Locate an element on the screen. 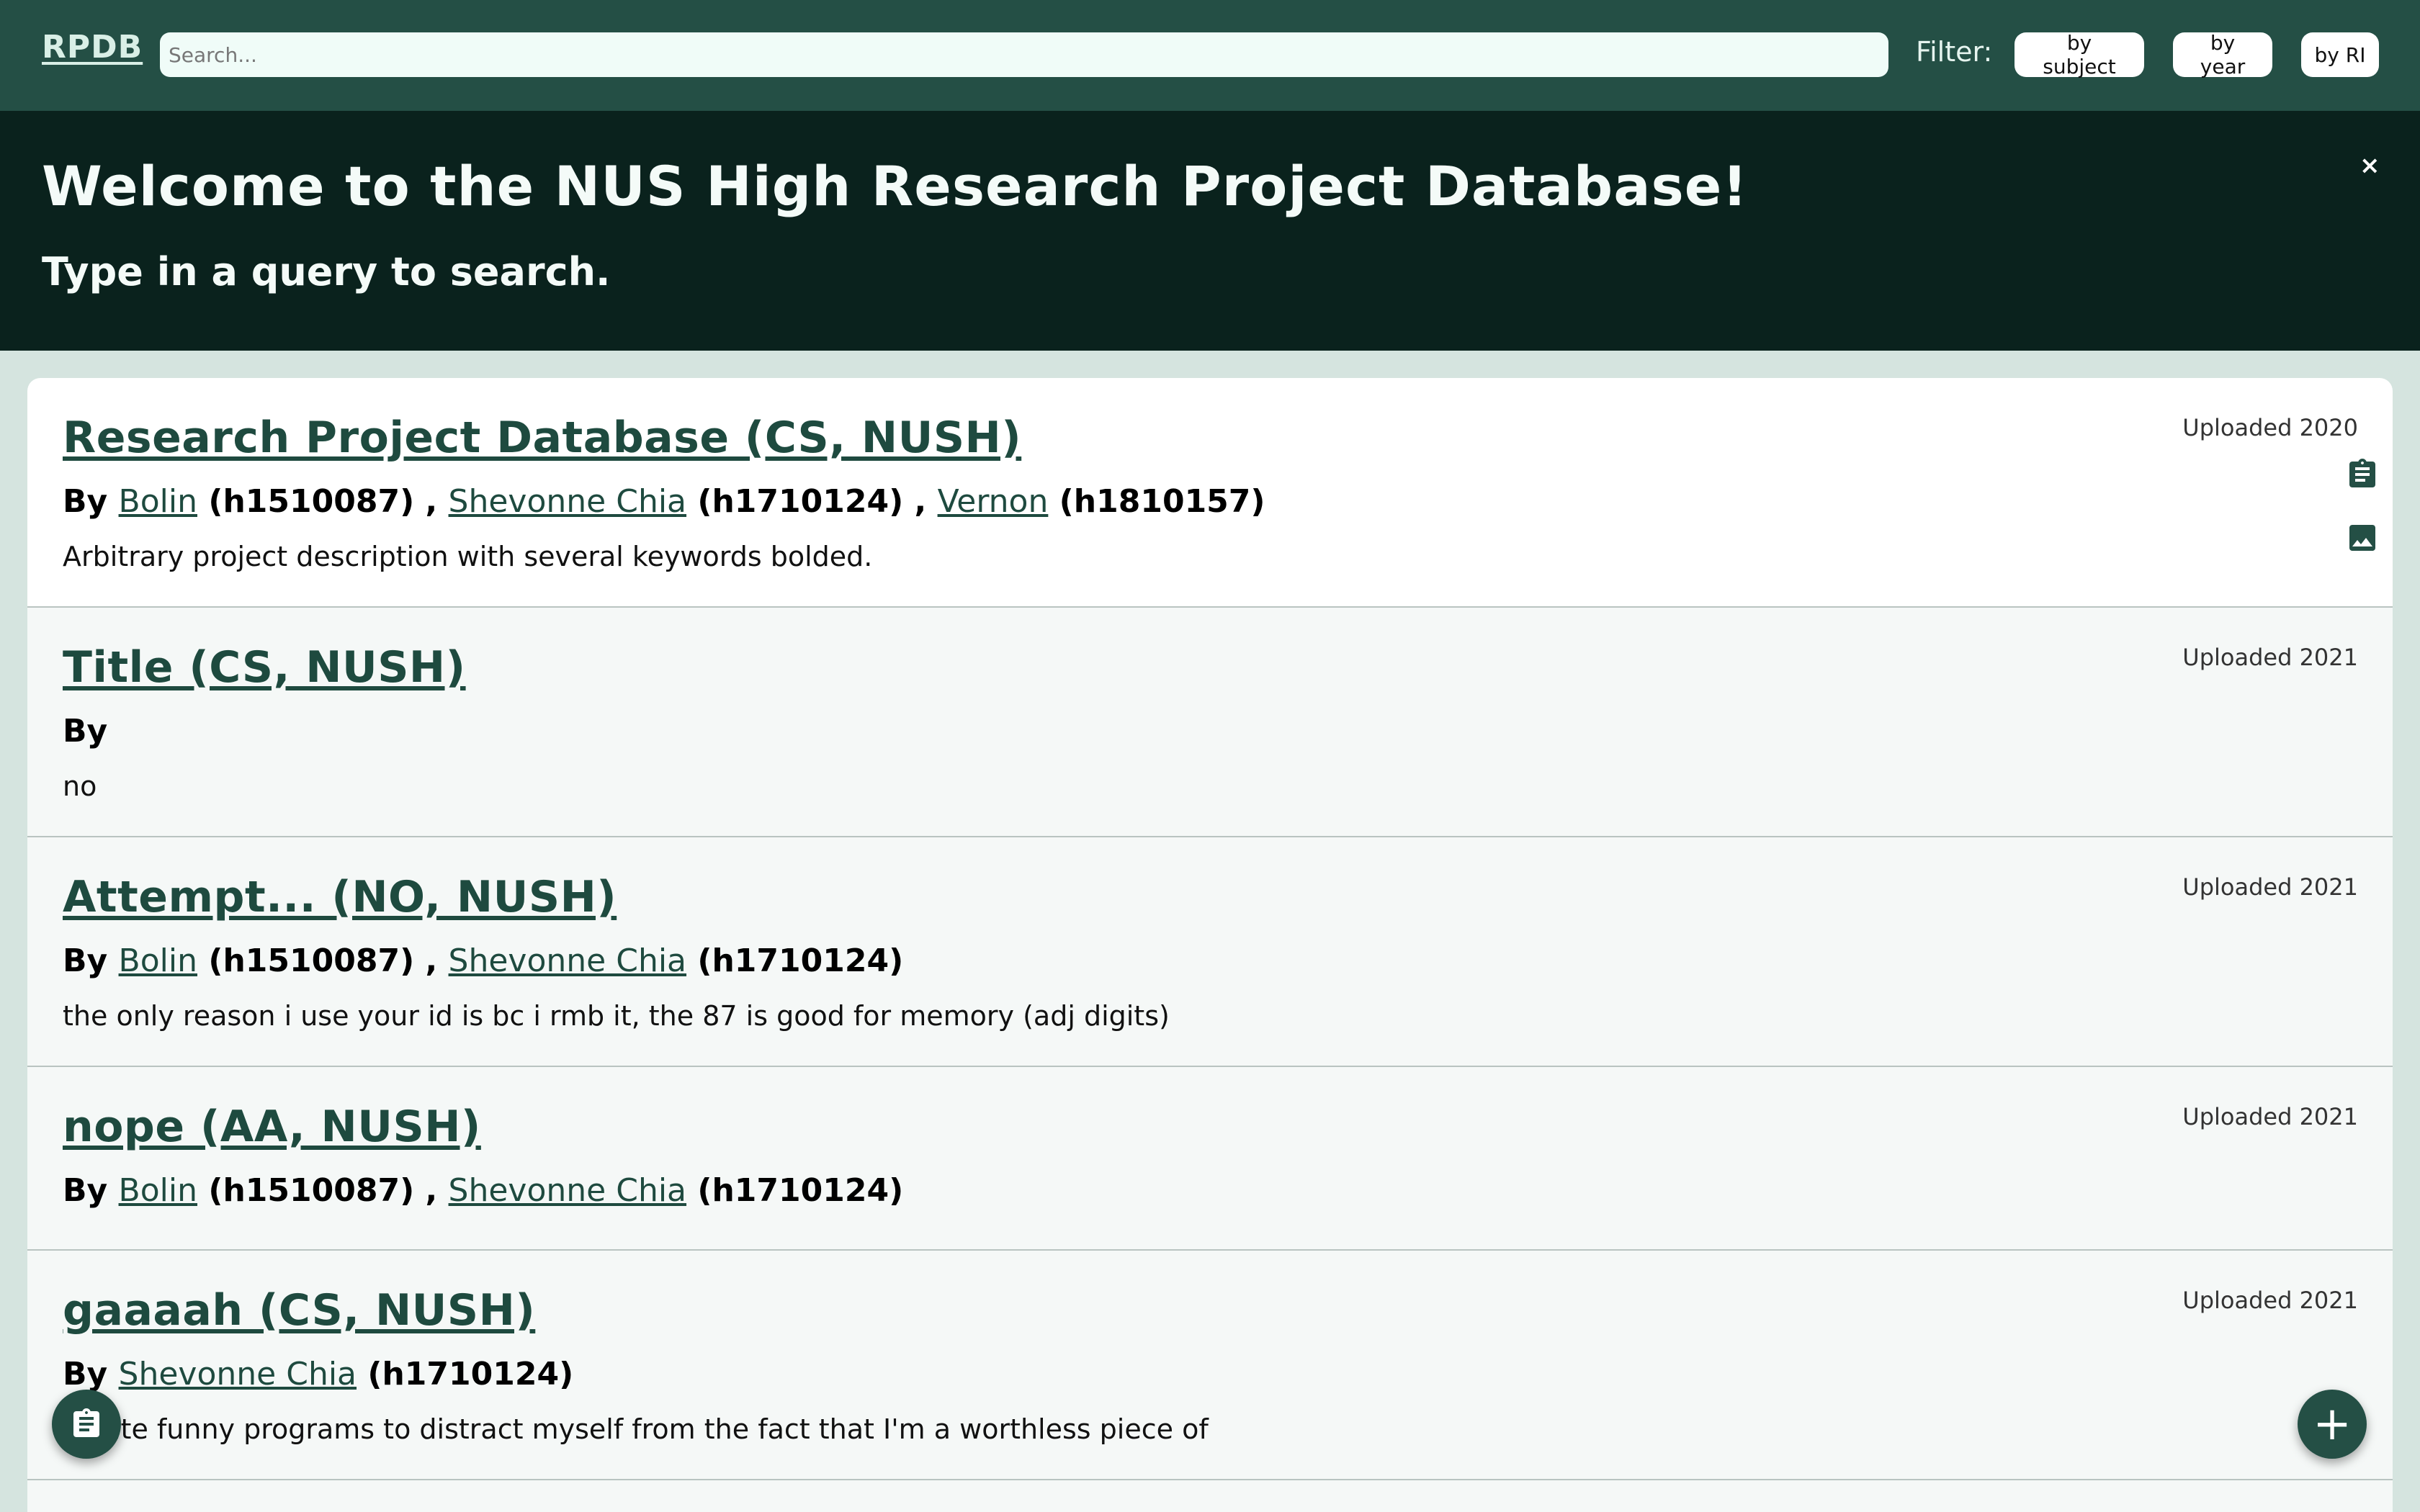 The image size is (2420, 1512). filter-by-ri-button: by RI is located at coordinates (2340, 54).